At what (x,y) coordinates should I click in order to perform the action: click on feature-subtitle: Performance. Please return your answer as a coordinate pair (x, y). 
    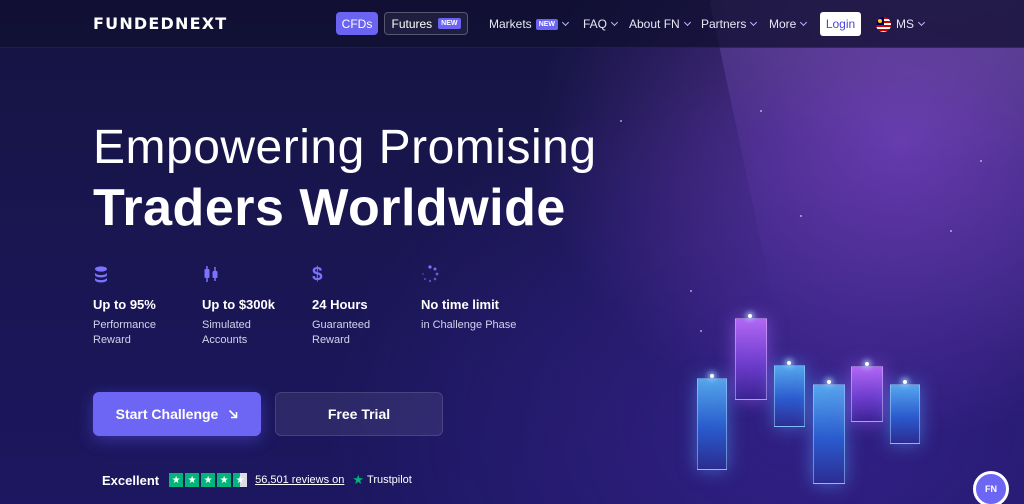
    Looking at the image, I should click on (124, 325).